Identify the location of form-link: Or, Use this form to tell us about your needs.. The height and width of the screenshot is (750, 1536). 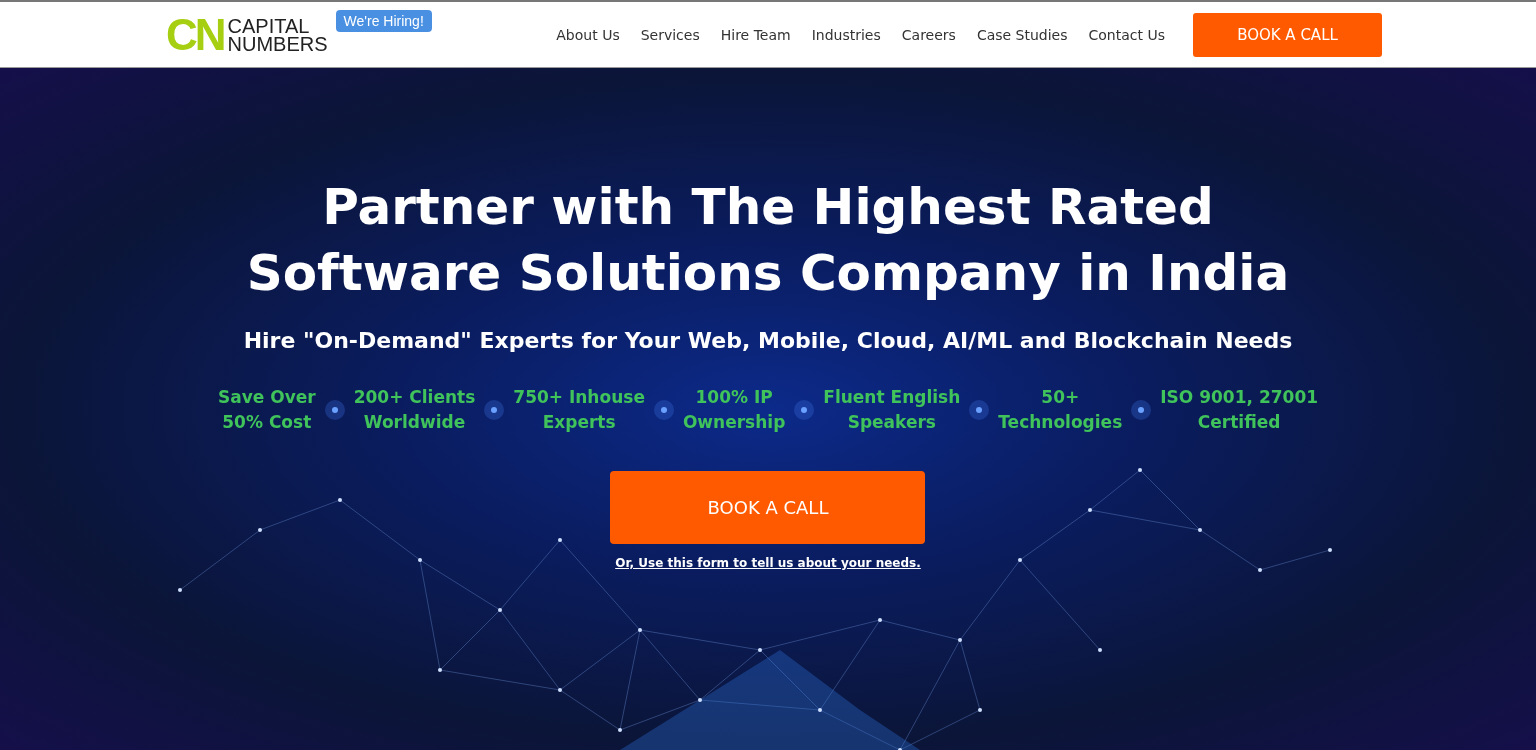
(768, 563).